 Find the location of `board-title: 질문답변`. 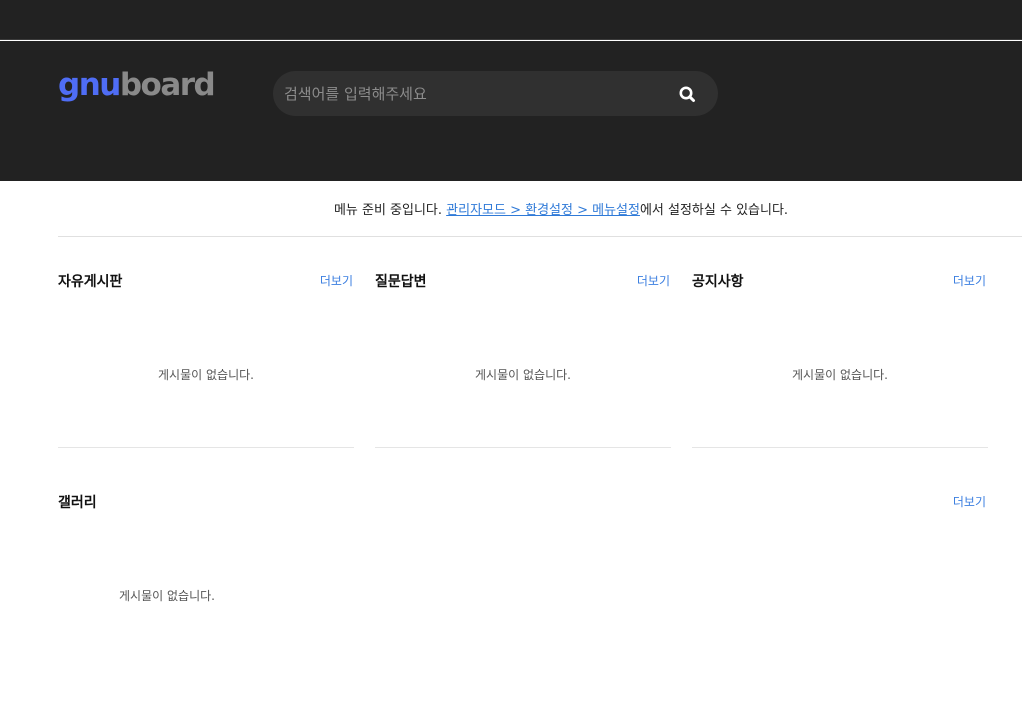

board-title: 질문답변 is located at coordinates (401, 282).